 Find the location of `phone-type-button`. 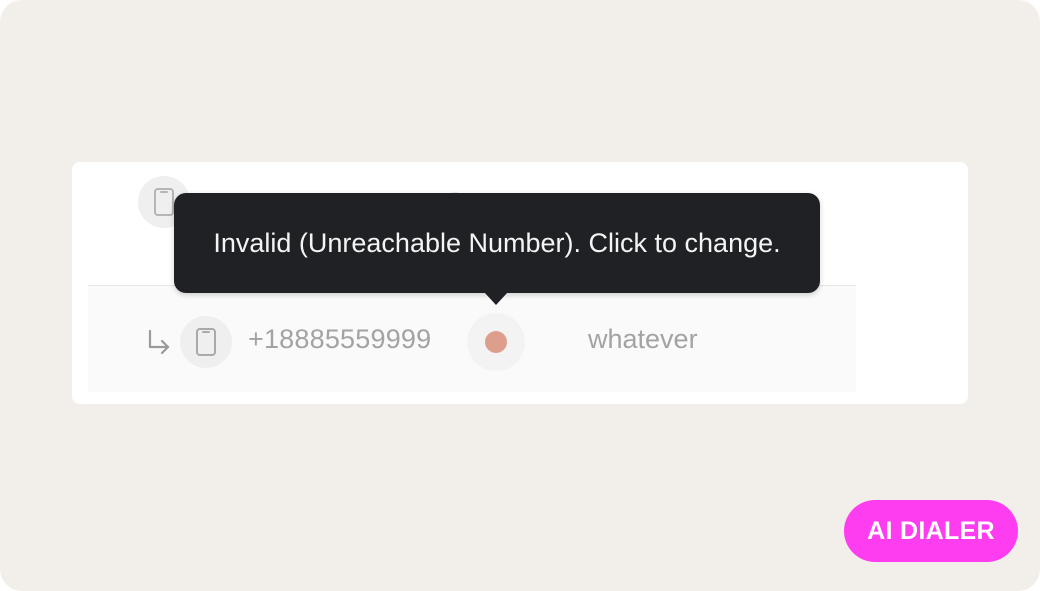

phone-type-button is located at coordinates (206, 342).